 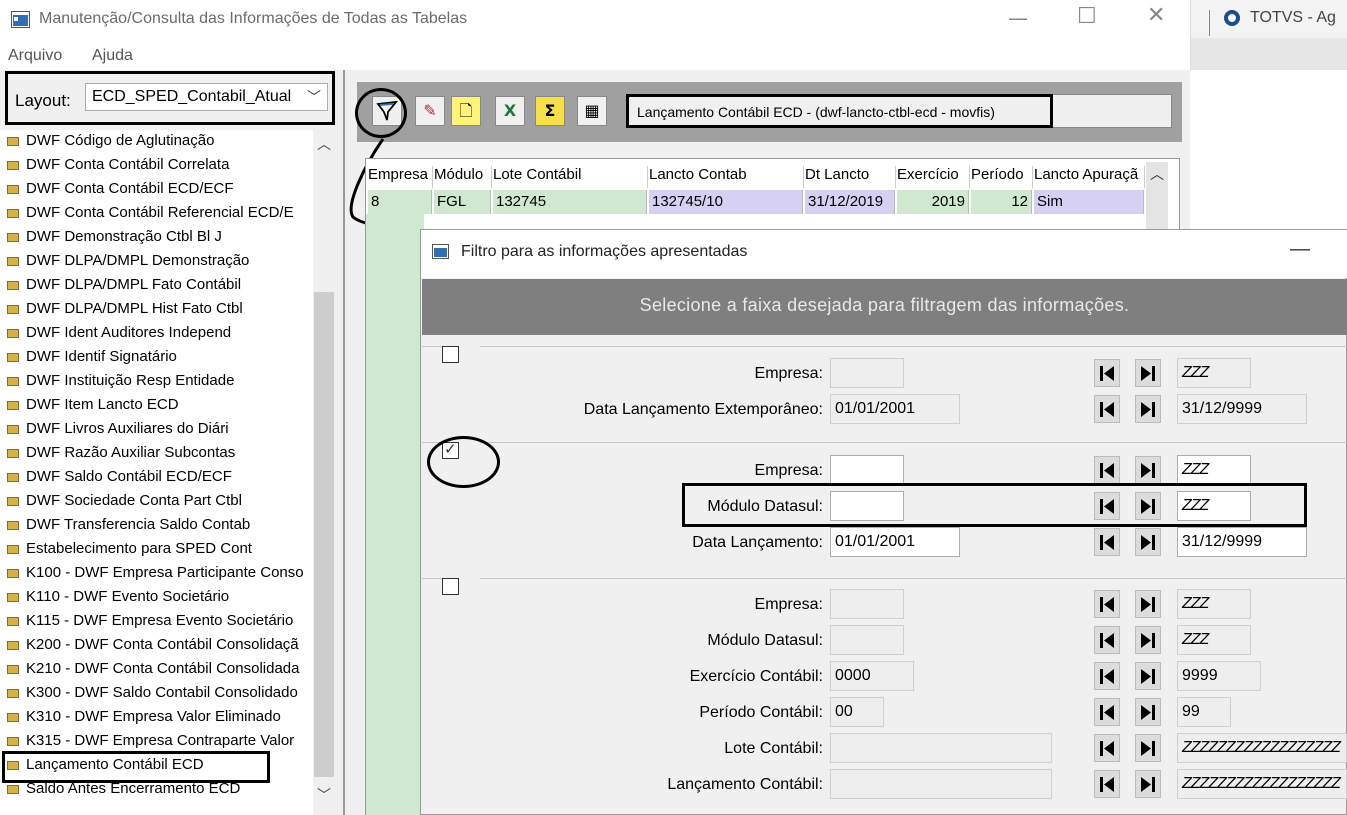 I want to click on tree-item: K100 - DWF Empresa Participante Conso, so click(x=156, y=574).